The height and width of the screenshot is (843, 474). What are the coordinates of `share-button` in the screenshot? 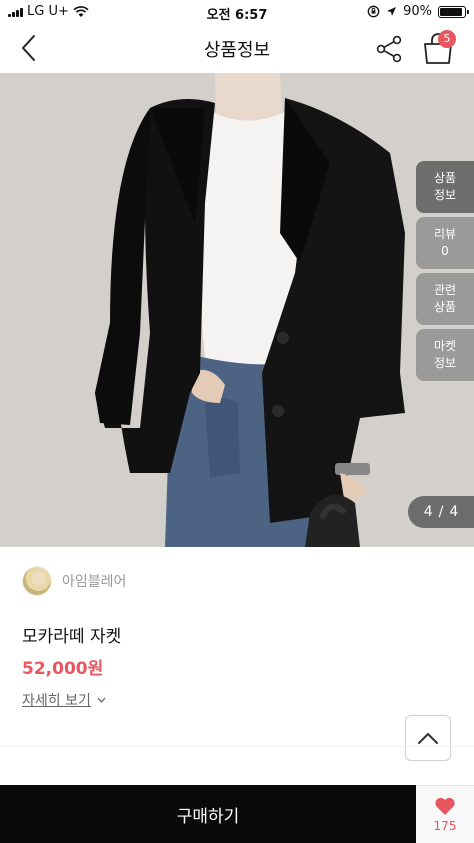 It's located at (389, 49).